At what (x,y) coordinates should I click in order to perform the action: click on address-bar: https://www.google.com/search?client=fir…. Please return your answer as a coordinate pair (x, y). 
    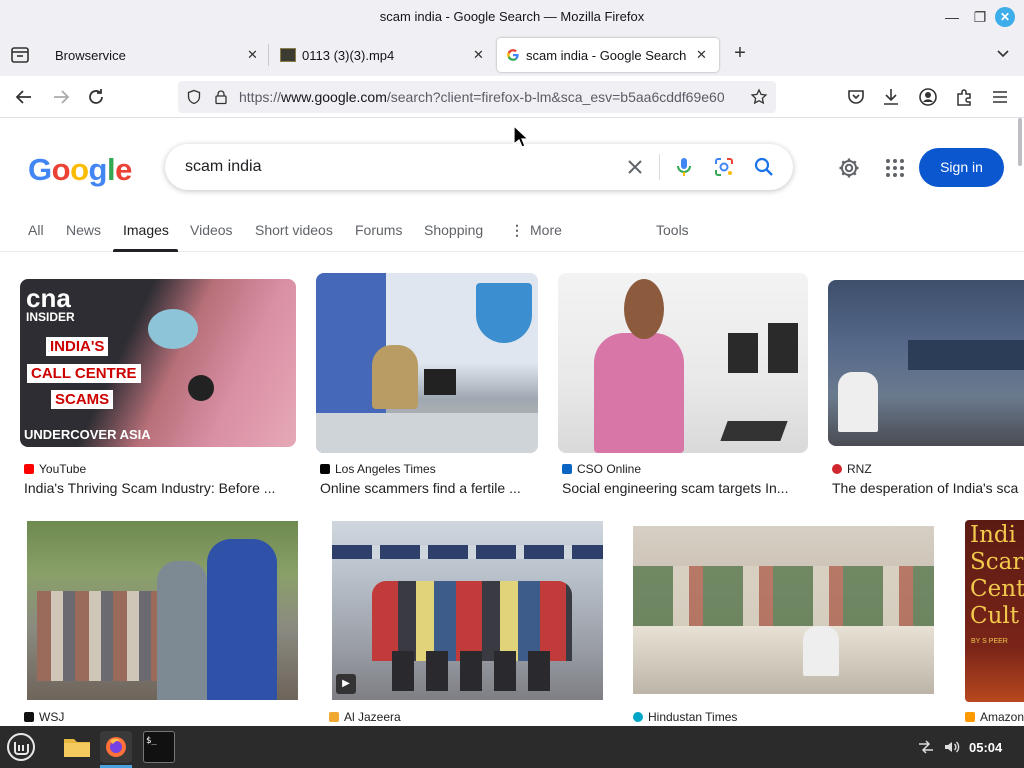
    Looking at the image, I should click on (477, 97).